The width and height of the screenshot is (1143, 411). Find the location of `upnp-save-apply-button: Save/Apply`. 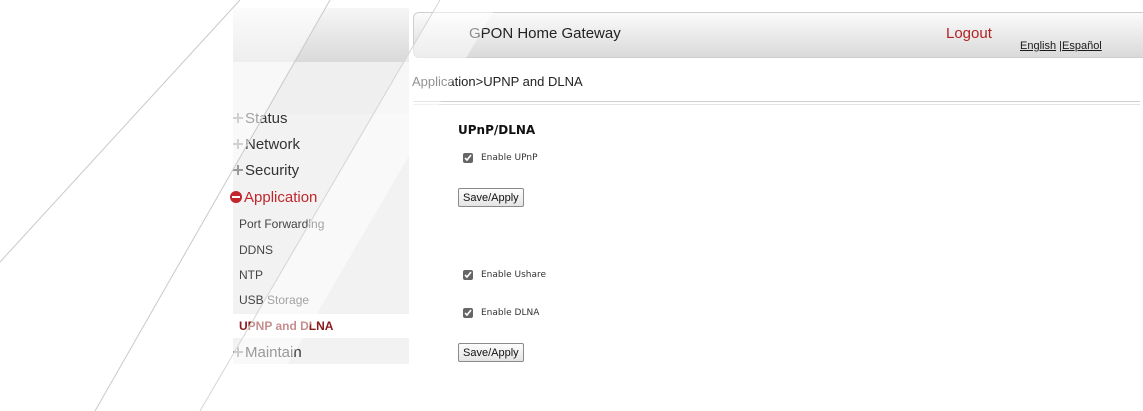

upnp-save-apply-button: Save/Apply is located at coordinates (491, 197).